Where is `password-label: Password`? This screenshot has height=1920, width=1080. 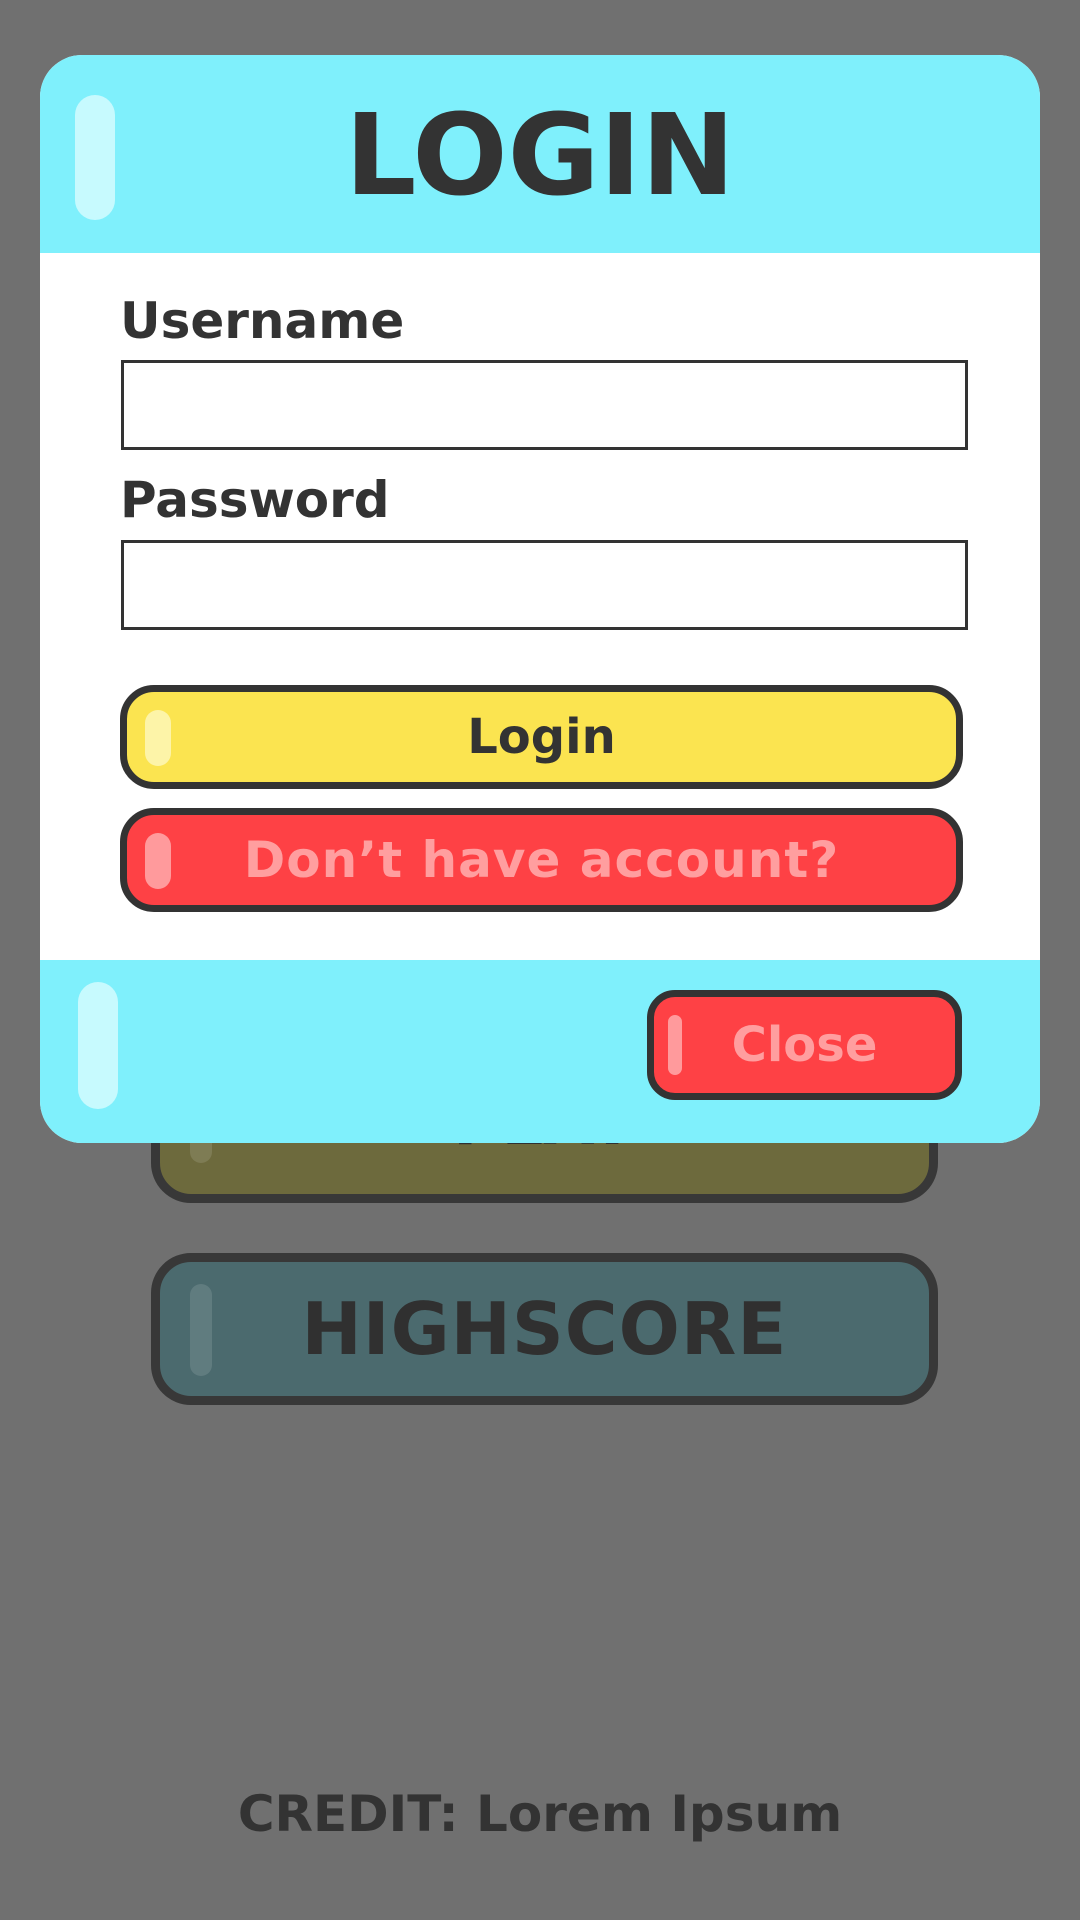 password-label: Password is located at coordinates (255, 500).